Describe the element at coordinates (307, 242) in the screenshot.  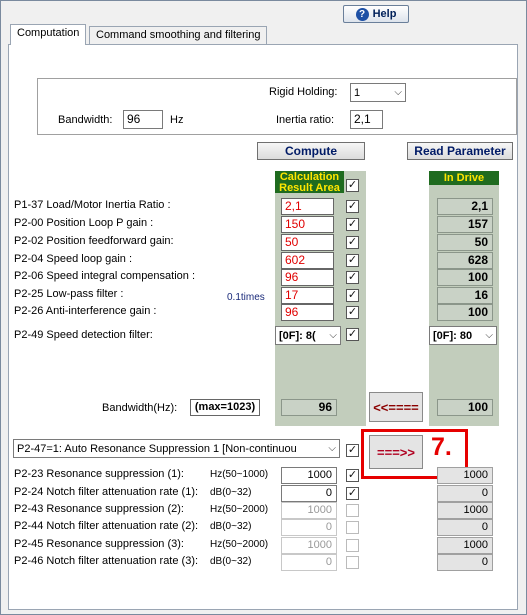
I see `calc-value-field: 50` at that location.